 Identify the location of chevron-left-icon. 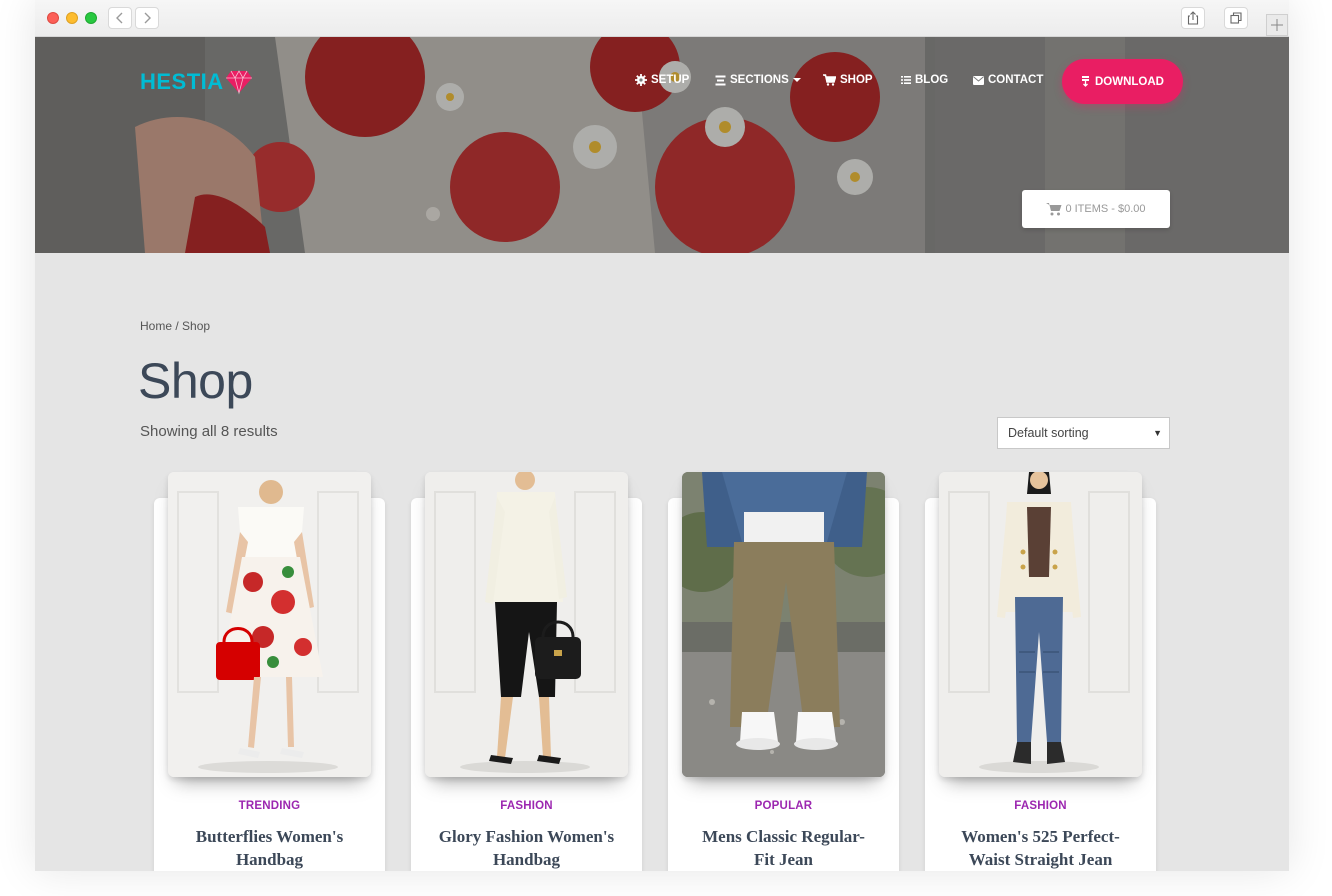
(119, 18).